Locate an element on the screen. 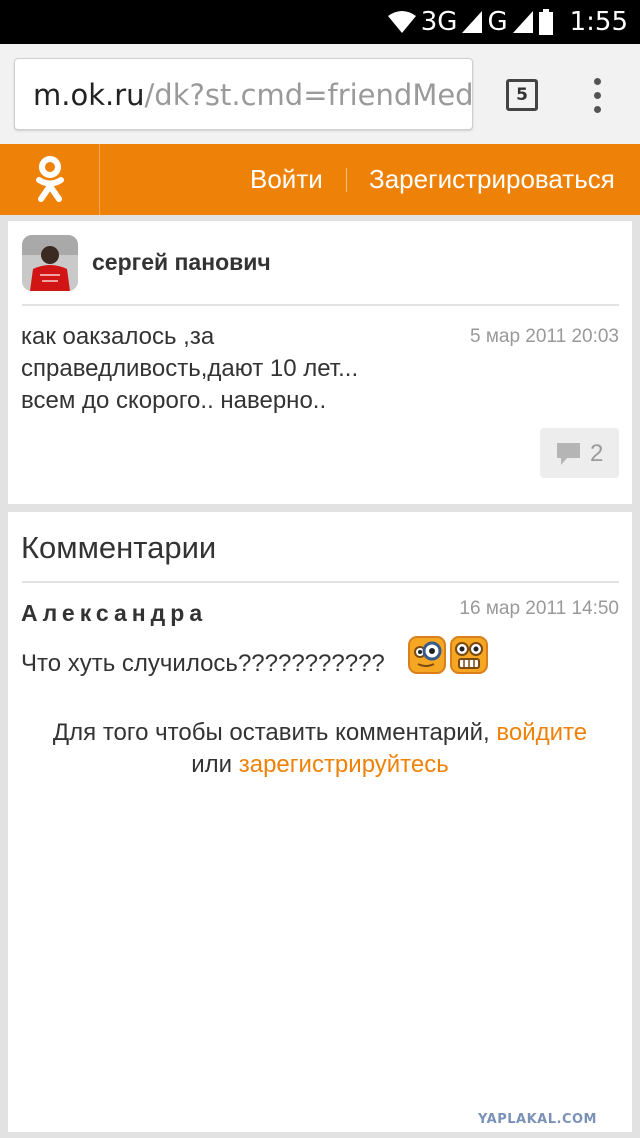  smiley-grin-icon is located at coordinates (469, 655).